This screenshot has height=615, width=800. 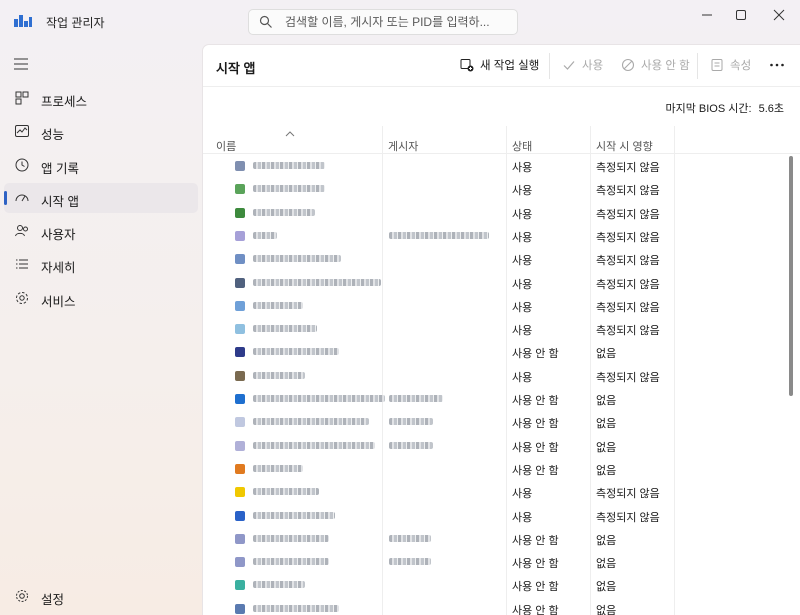 I want to click on users-icon, so click(x=21, y=231).